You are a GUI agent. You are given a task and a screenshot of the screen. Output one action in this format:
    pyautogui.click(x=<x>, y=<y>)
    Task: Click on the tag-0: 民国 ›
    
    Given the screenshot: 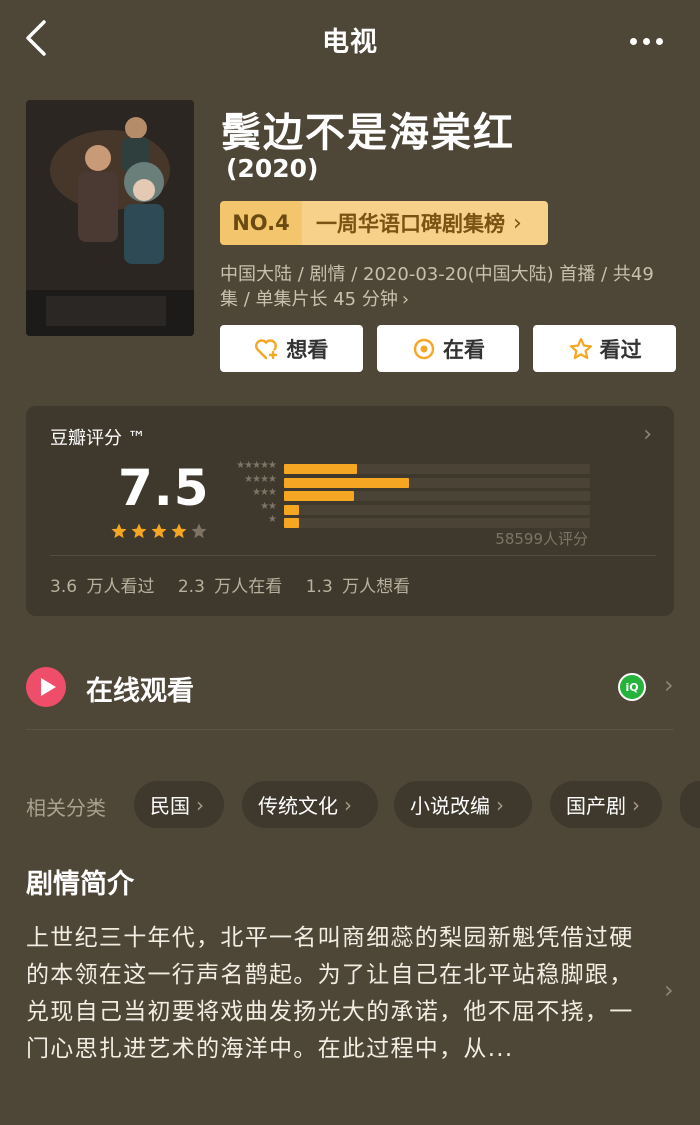 What is the action you would take?
    pyautogui.click(x=179, y=804)
    